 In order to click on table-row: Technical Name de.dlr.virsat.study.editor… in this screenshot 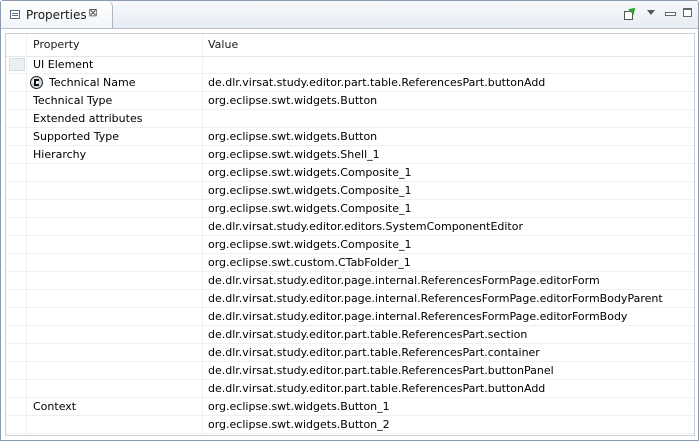, I will do `click(350, 83)`.